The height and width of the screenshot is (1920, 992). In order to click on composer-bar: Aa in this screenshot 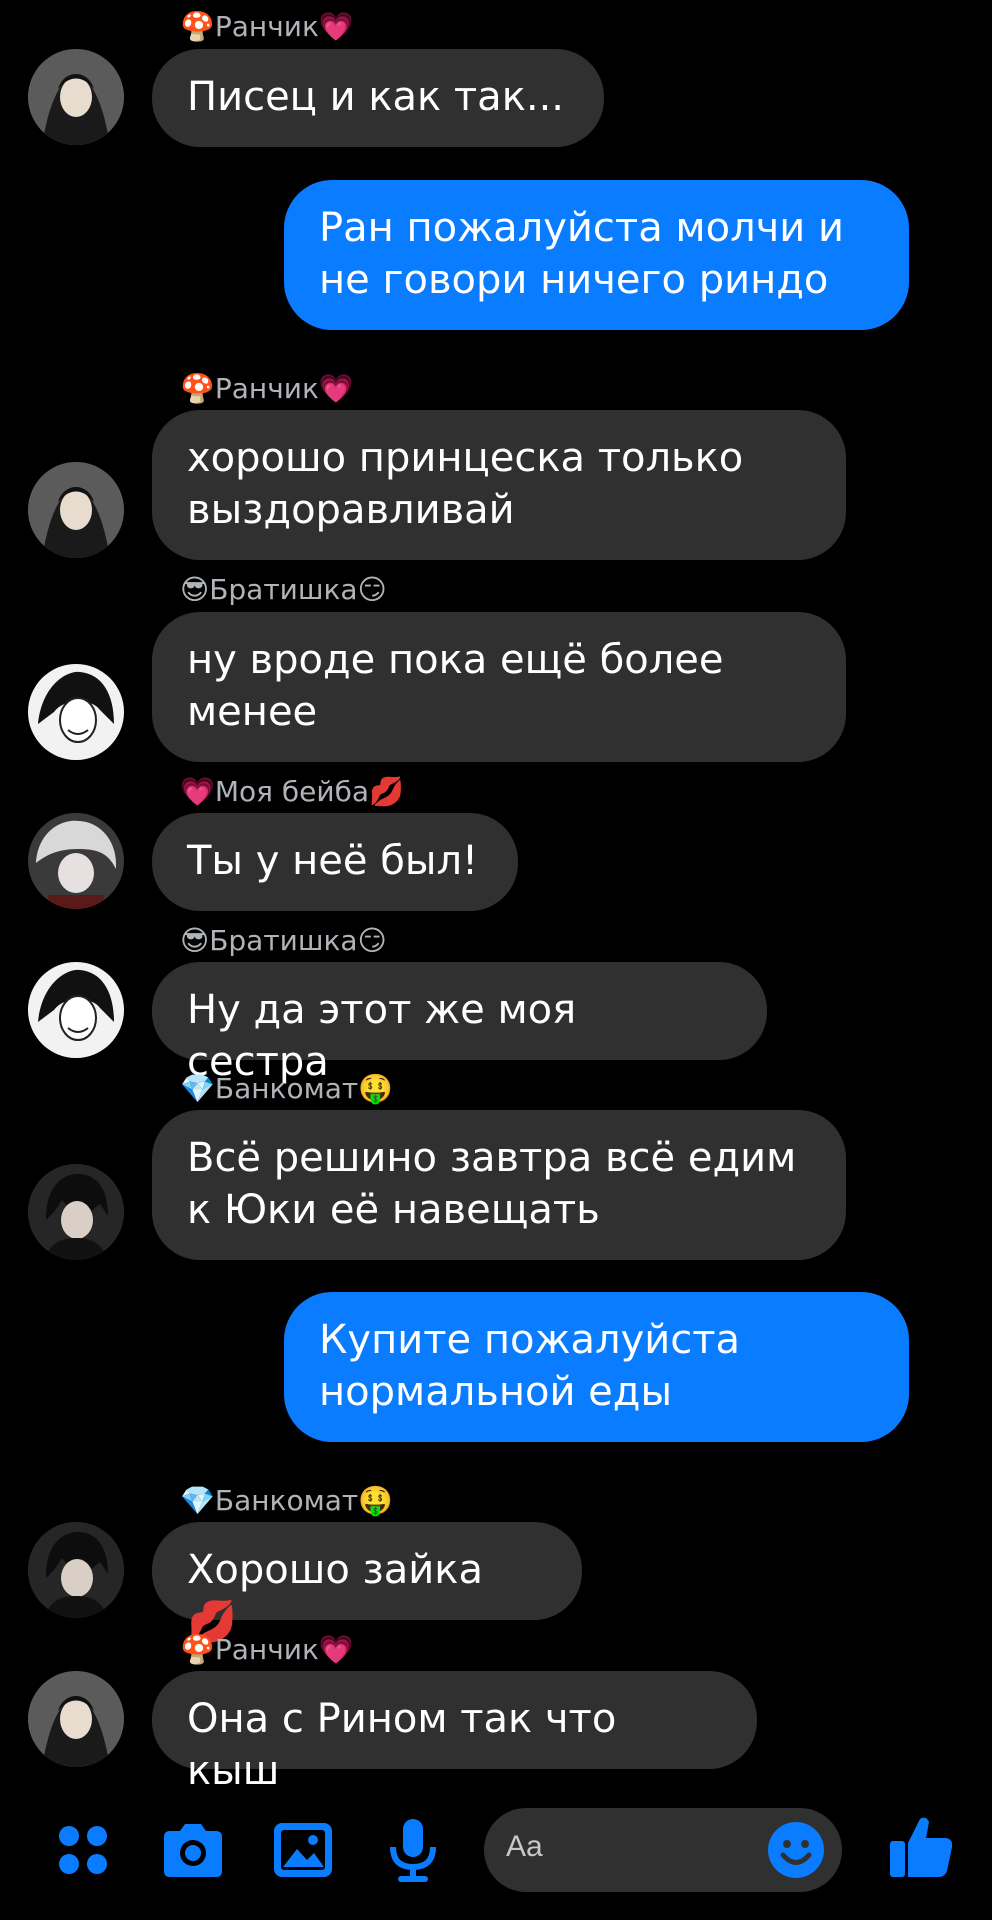, I will do `click(496, 1850)`.